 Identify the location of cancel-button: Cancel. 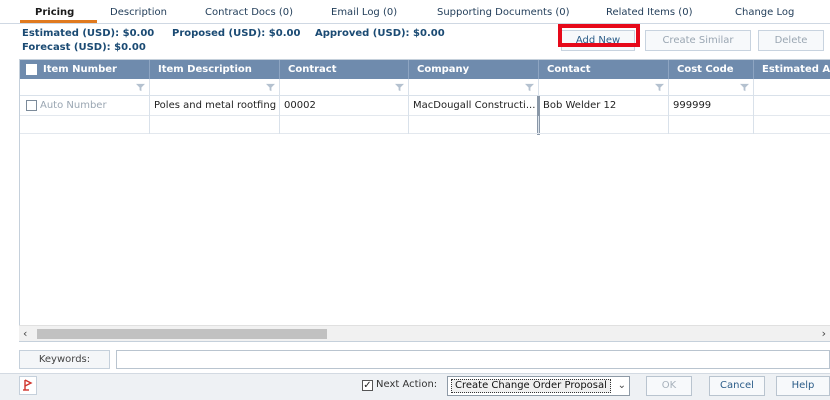
(737, 386).